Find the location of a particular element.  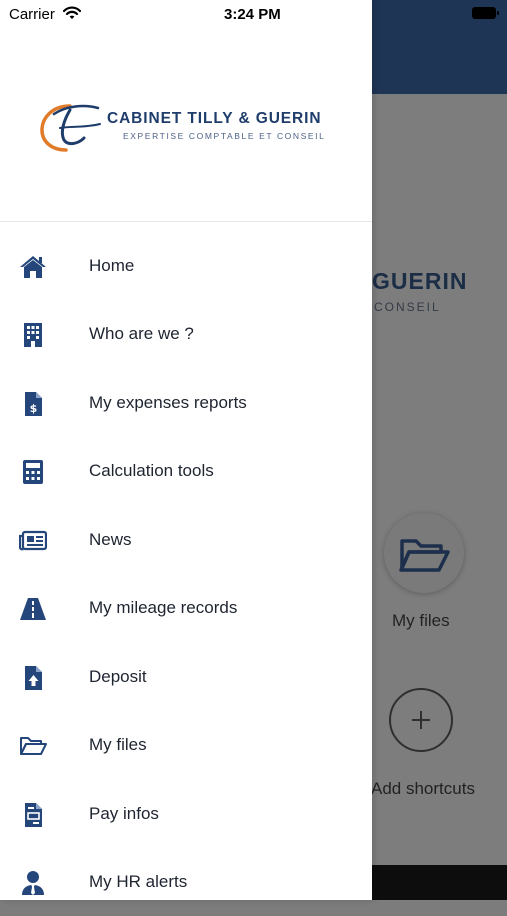

battery-icon is located at coordinates (485, 13).